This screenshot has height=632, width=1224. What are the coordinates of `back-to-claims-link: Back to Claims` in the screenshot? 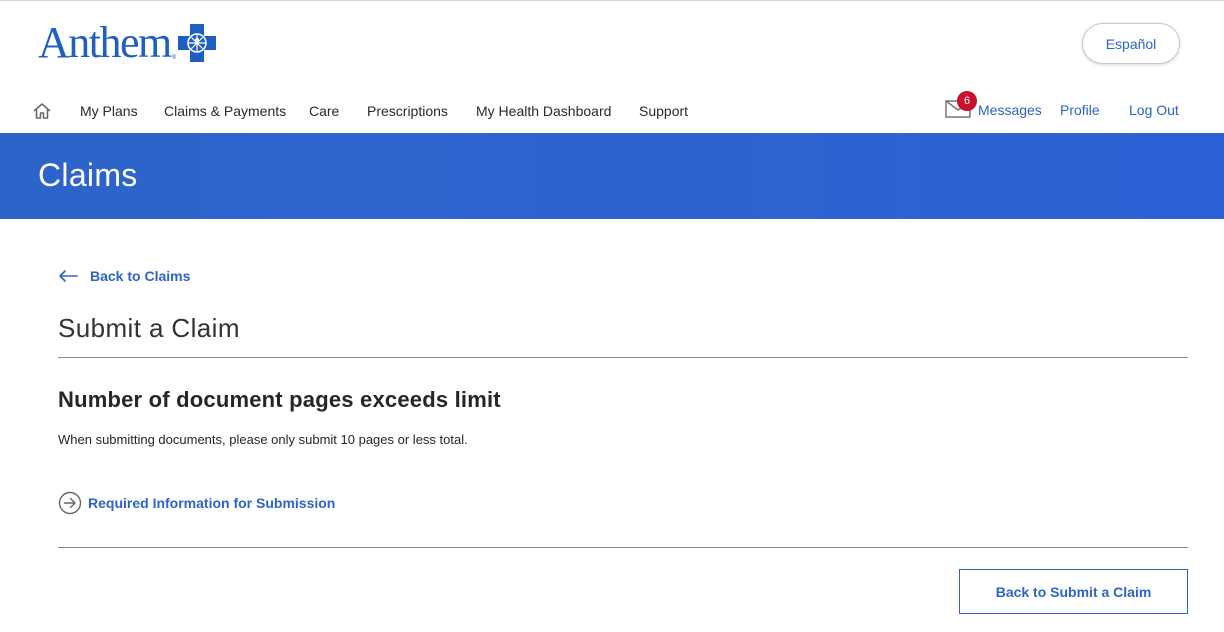 It's located at (124, 276).